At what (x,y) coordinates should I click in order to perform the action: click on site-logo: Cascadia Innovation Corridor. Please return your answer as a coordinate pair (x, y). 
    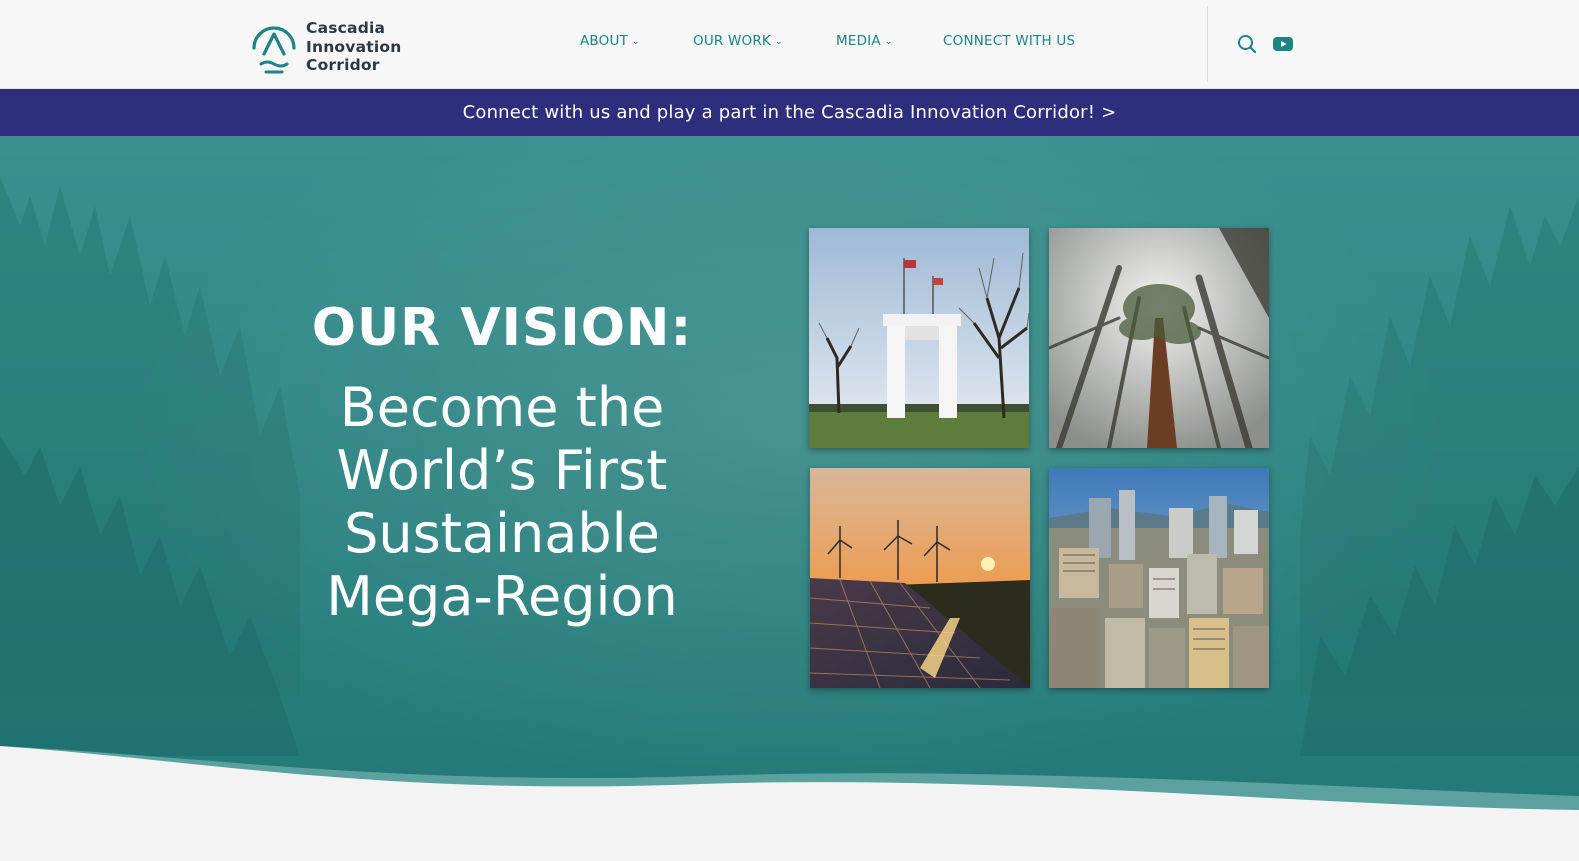
    Looking at the image, I should click on (328, 45).